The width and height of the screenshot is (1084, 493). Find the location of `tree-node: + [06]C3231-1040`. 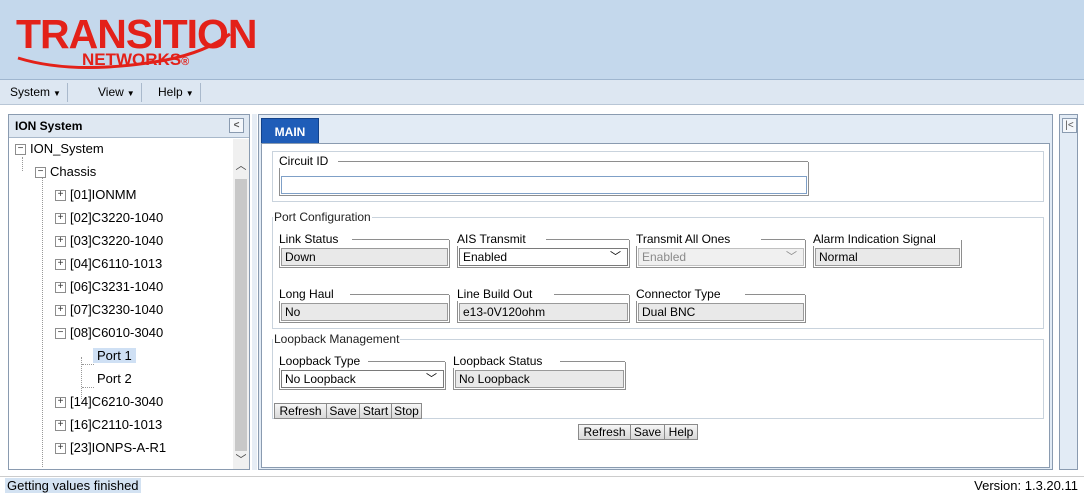

tree-node: + [06]C3231-1040 is located at coordinates (109, 287).